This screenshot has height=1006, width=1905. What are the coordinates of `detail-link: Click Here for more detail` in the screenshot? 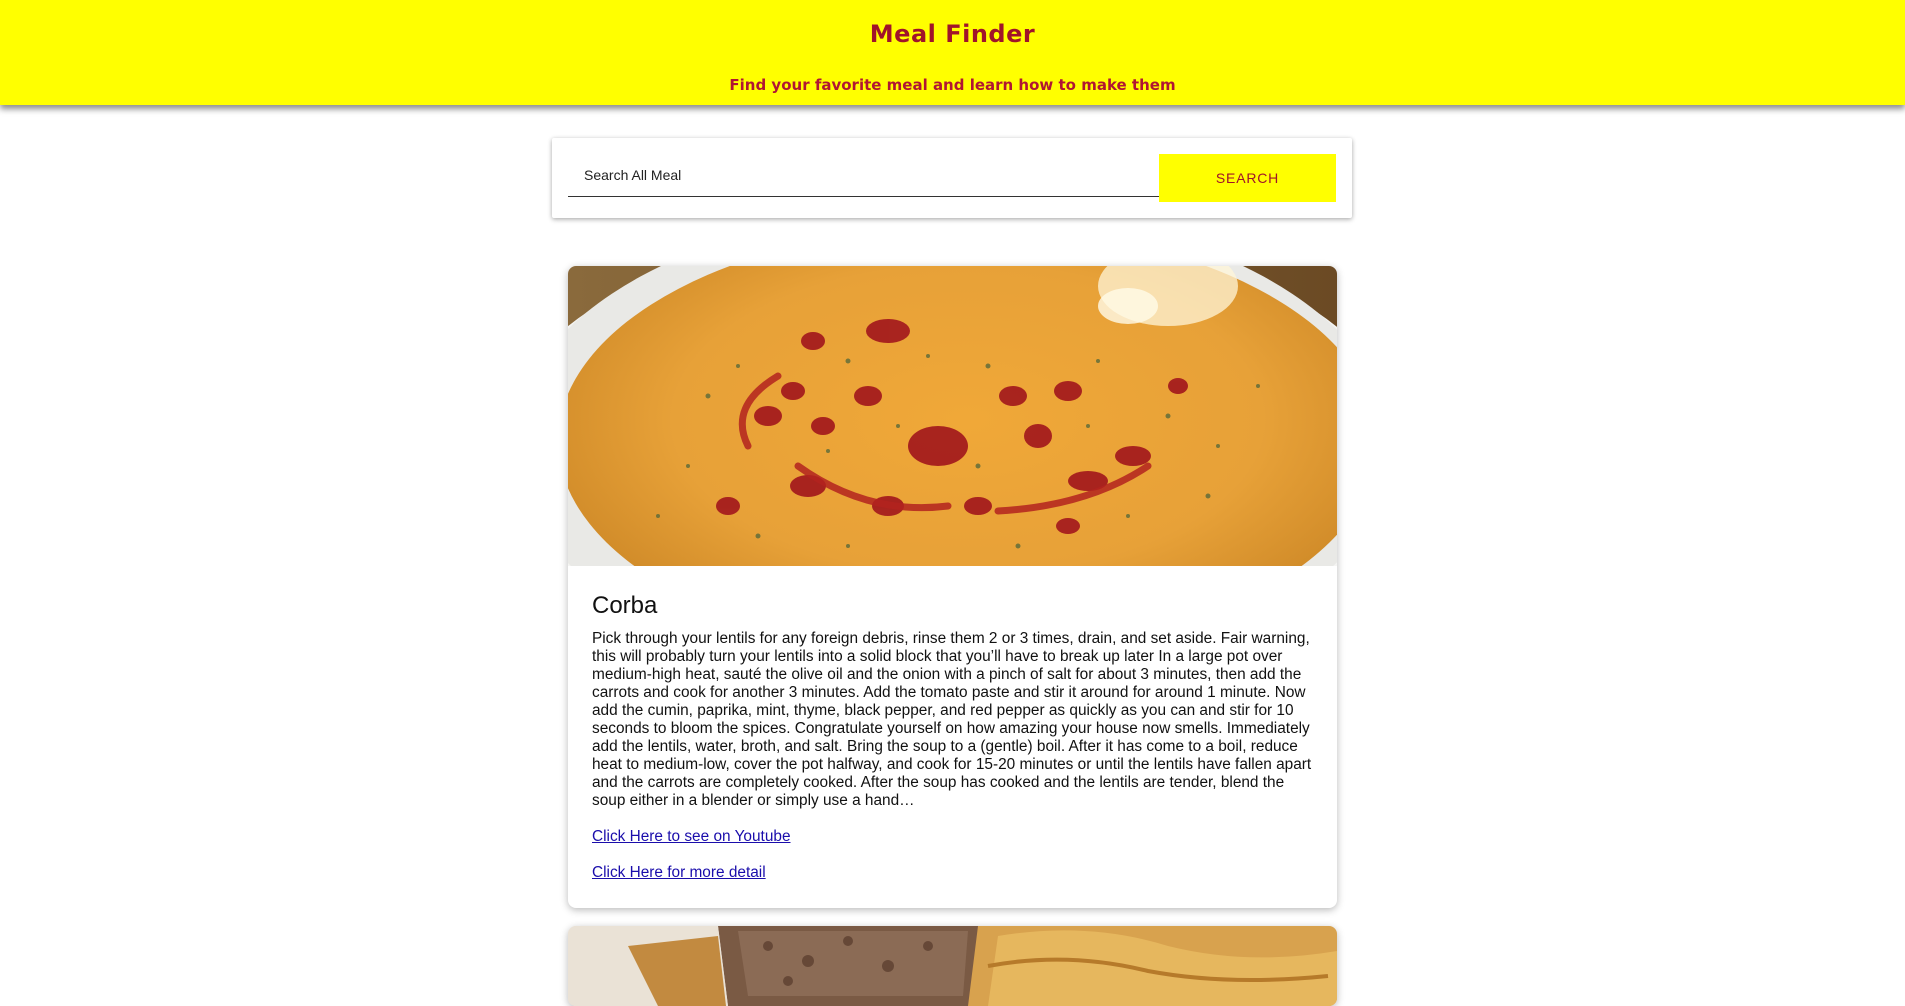 It's located at (952, 873).